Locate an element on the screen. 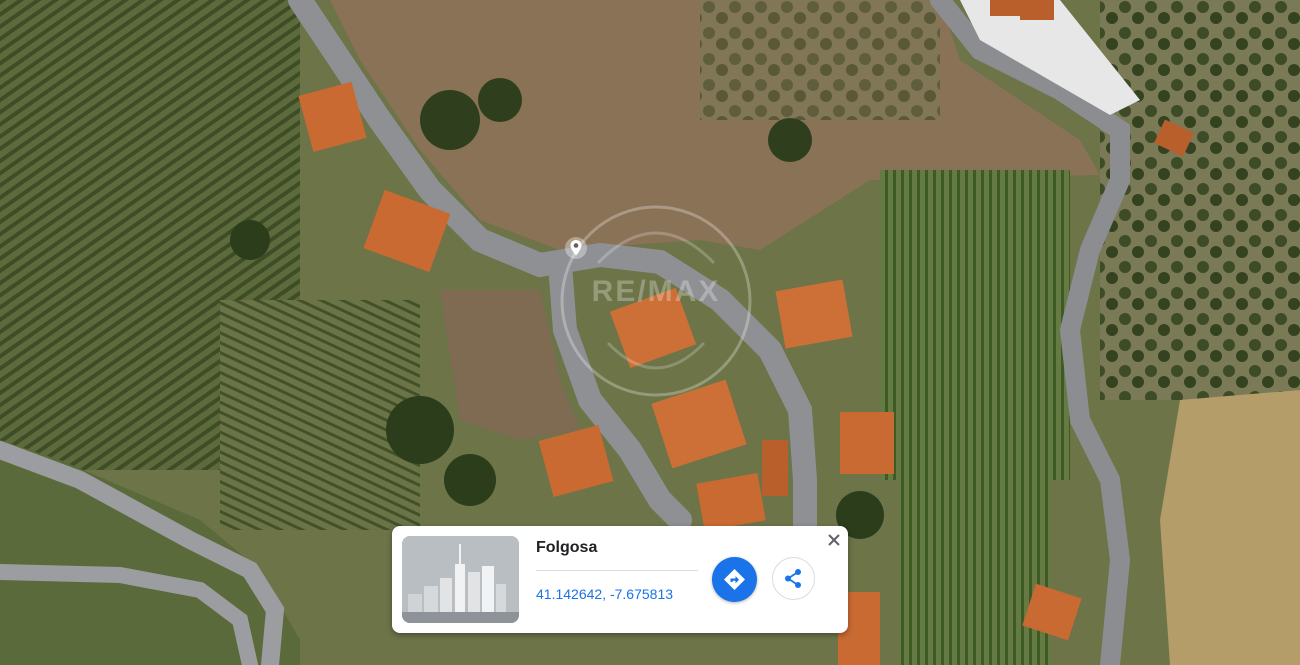  vineyard-east is located at coordinates (975, 325).